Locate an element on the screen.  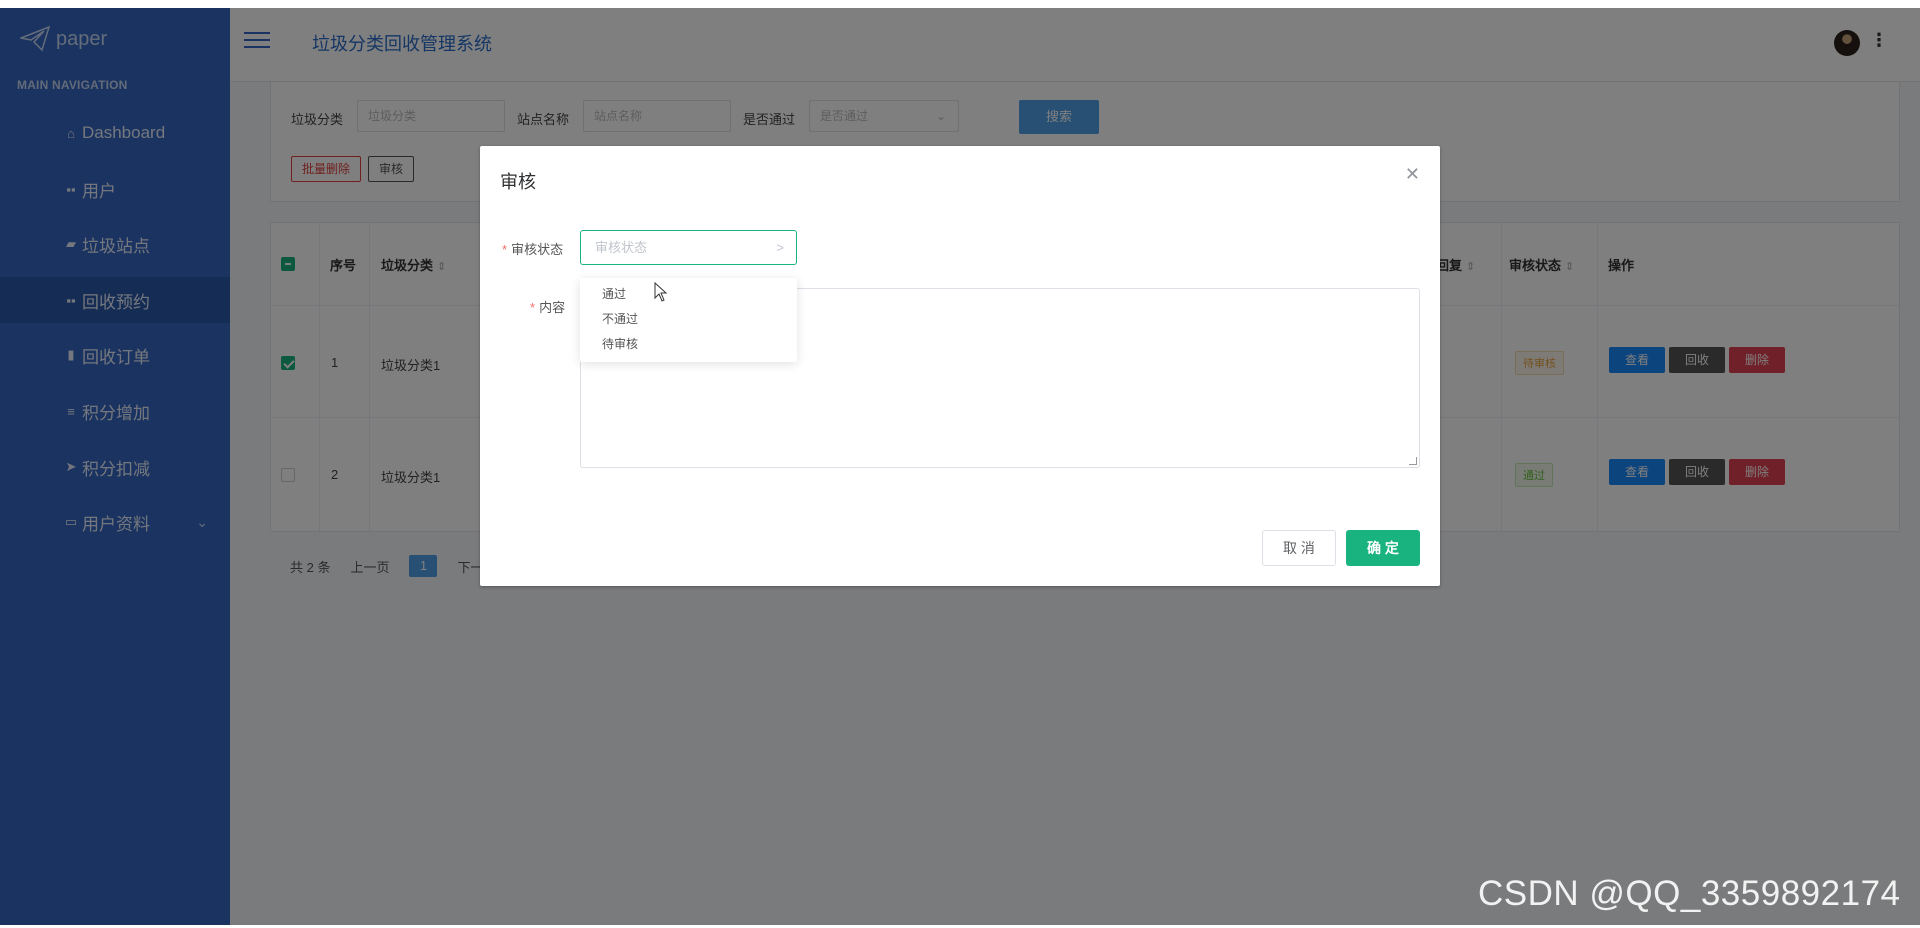
dropdown-option-pass: 通过 is located at coordinates (688, 294).